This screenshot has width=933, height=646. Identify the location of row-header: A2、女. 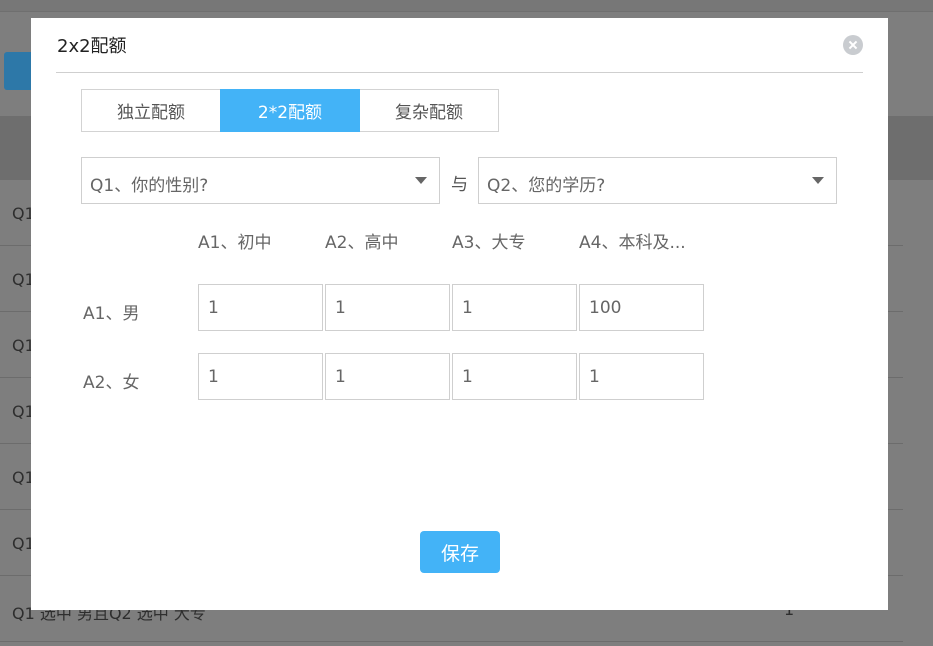
(111, 383).